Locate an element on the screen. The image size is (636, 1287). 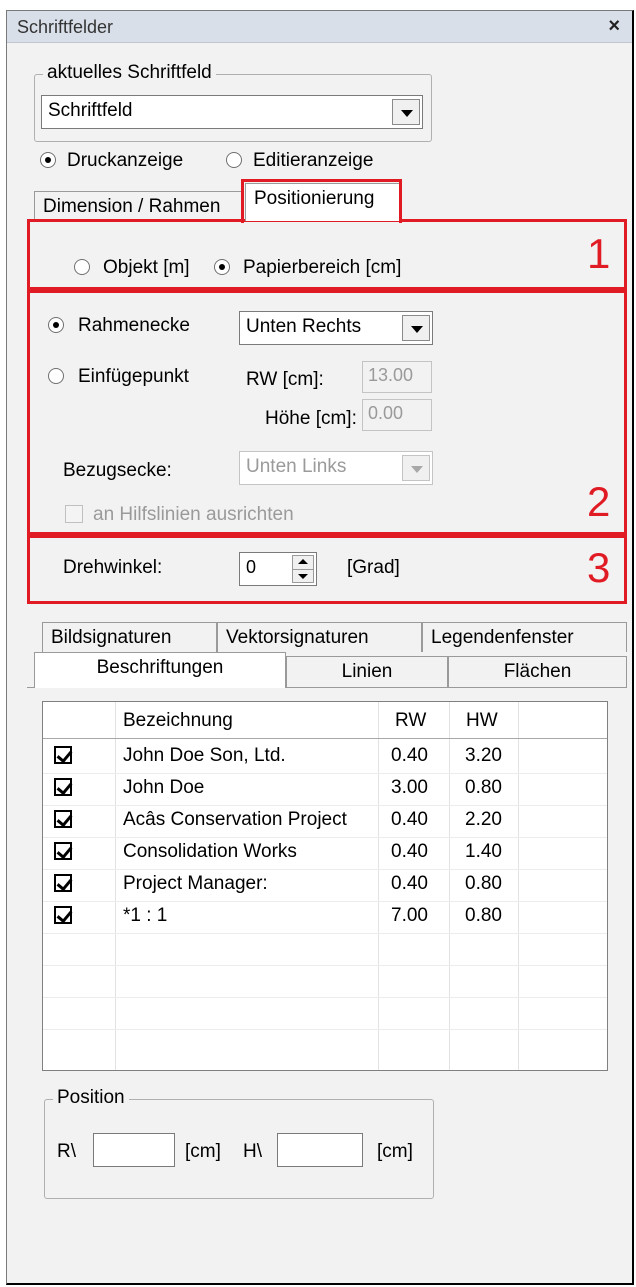
row-hw: 1.40 is located at coordinates (483, 852).